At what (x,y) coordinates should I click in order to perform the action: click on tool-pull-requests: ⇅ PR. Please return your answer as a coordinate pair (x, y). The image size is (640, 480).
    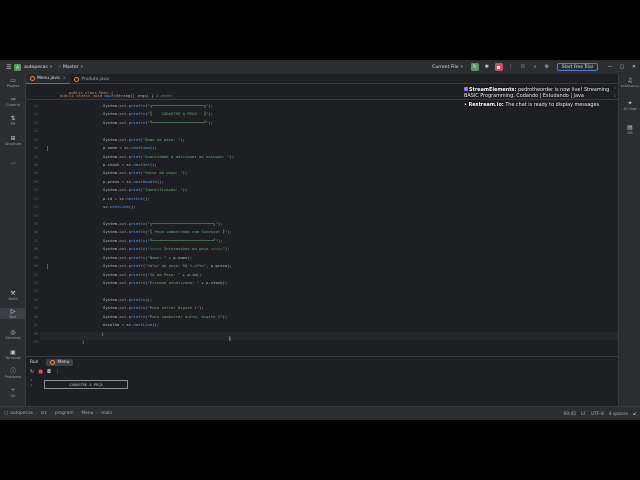
    Looking at the image, I should click on (13, 120).